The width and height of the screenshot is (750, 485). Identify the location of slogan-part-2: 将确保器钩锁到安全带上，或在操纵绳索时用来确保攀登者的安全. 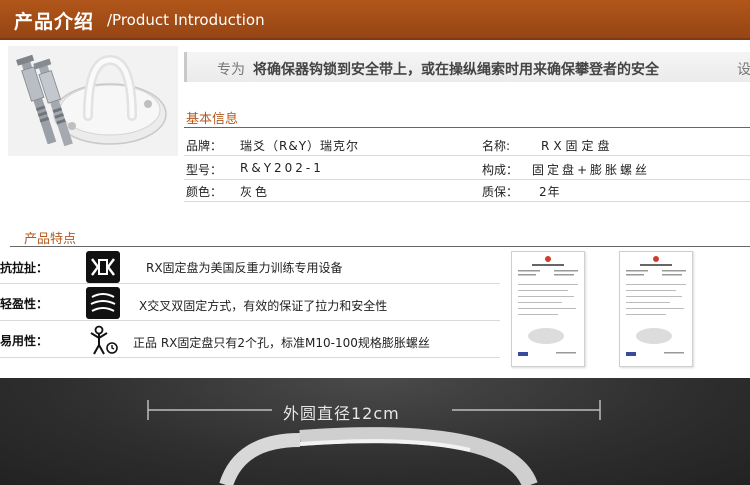
(456, 70).